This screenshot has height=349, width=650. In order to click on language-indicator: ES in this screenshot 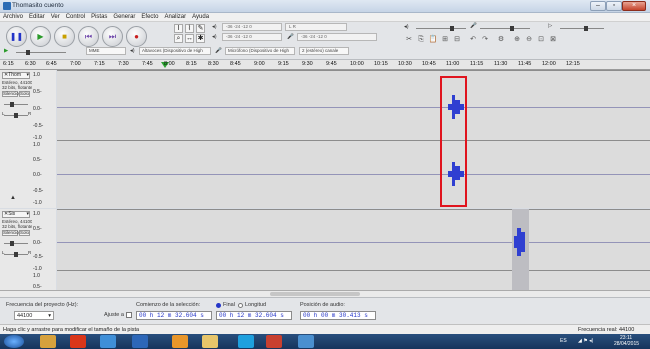, I will do `click(563, 341)`.